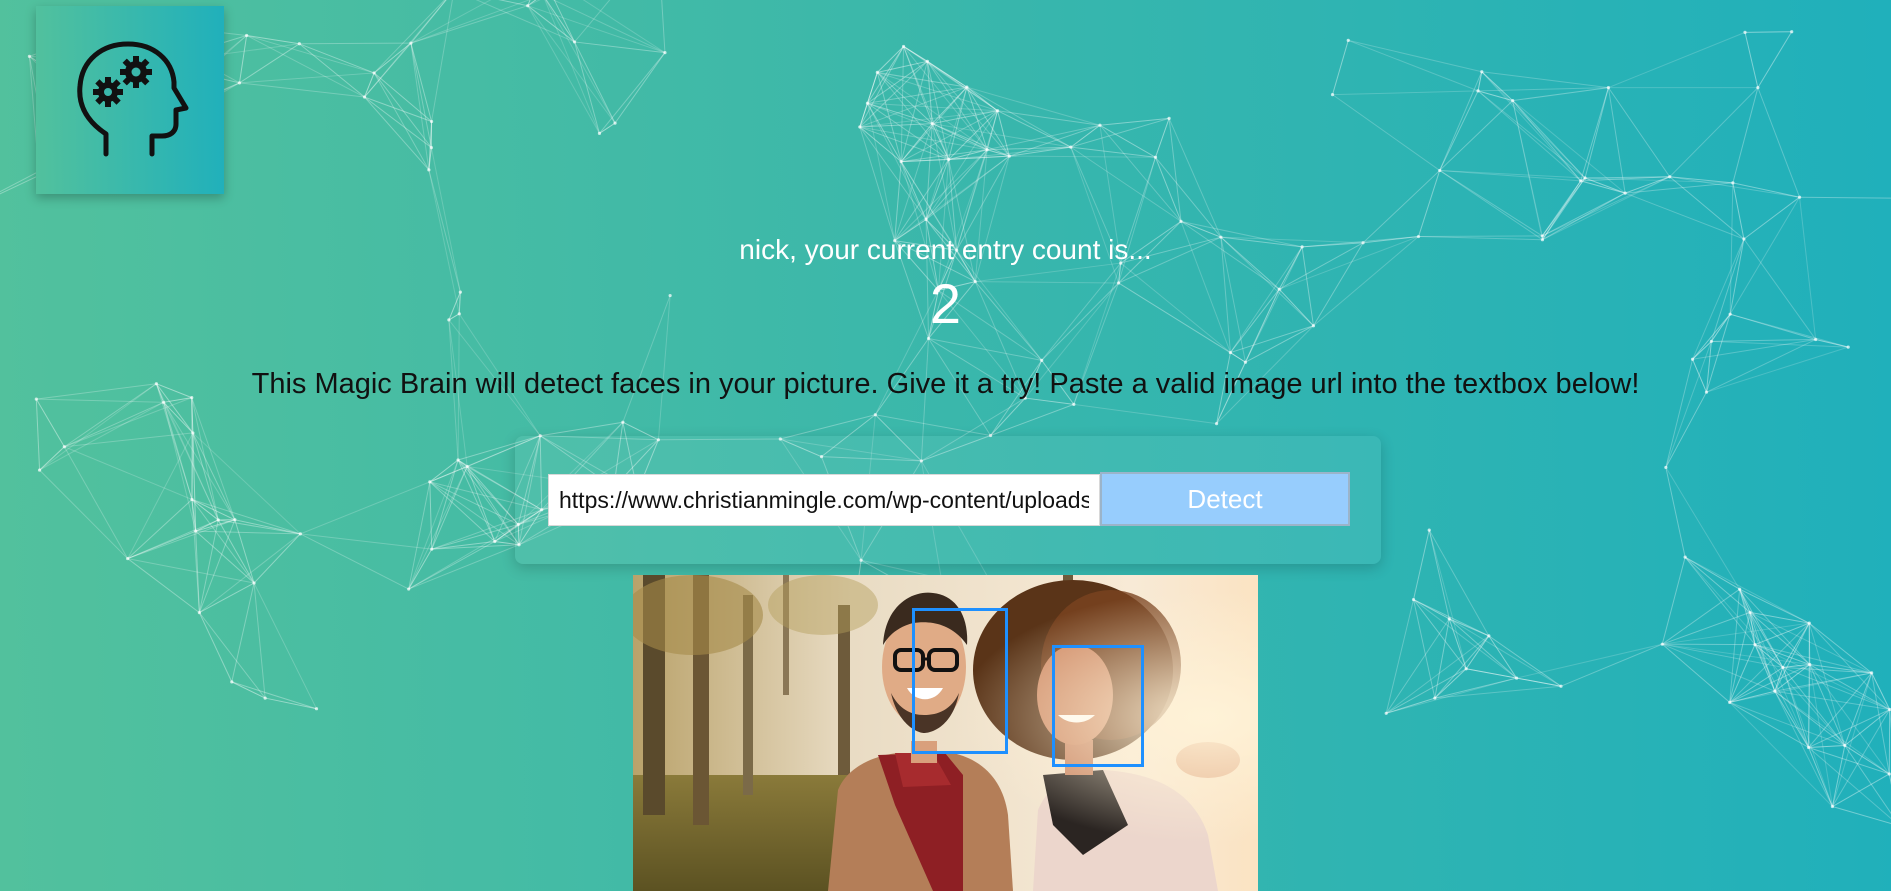  What do you see at coordinates (824, 500) in the screenshot?
I see `image-url-input` at bounding box center [824, 500].